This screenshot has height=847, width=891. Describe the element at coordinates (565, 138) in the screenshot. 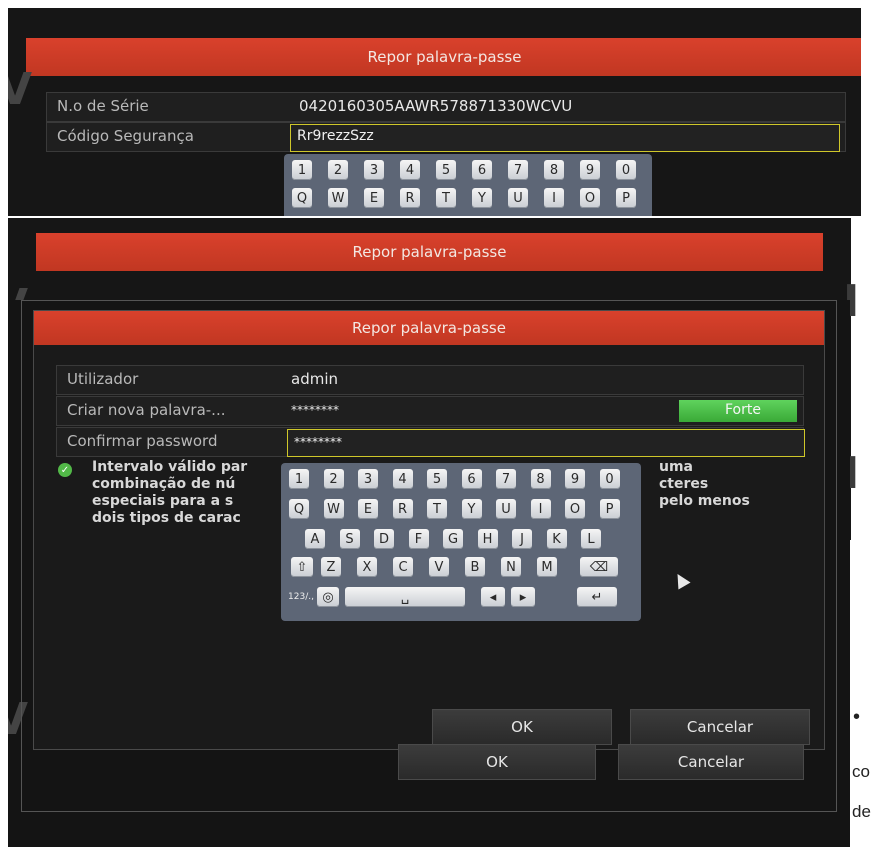

I see `security-code-input: Rr9rezzSzz` at that location.